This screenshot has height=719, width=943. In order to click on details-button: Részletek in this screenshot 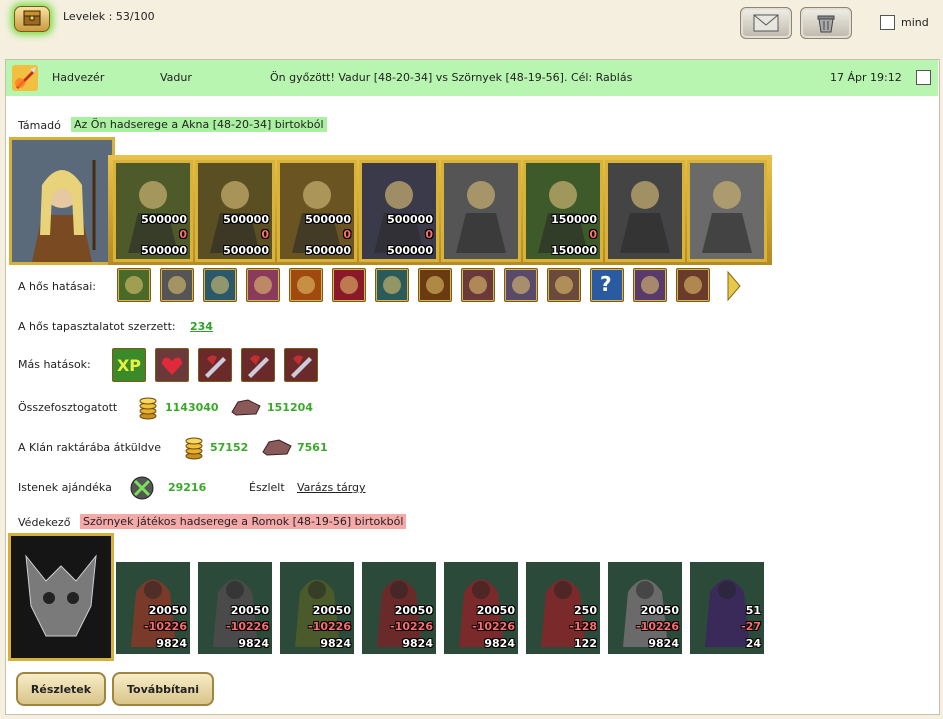, I will do `click(61, 689)`.